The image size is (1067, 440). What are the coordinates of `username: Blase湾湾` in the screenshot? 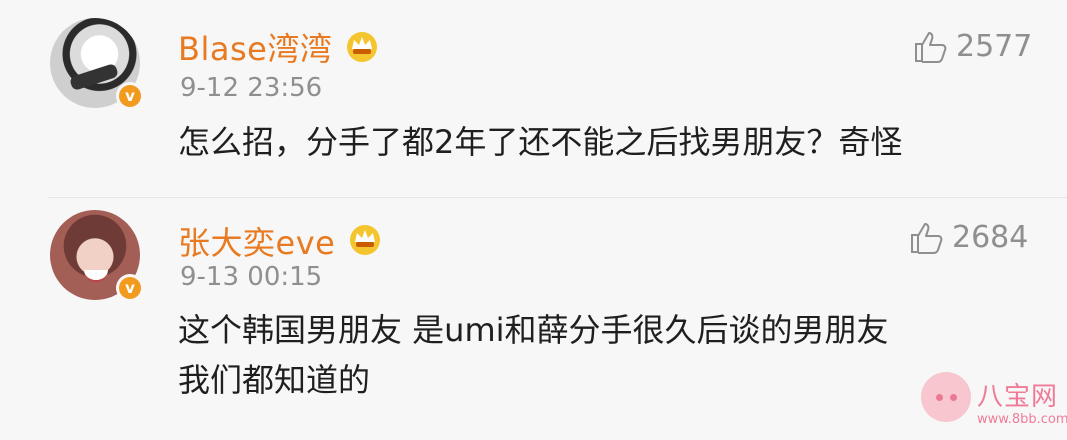 It's located at (255, 47).